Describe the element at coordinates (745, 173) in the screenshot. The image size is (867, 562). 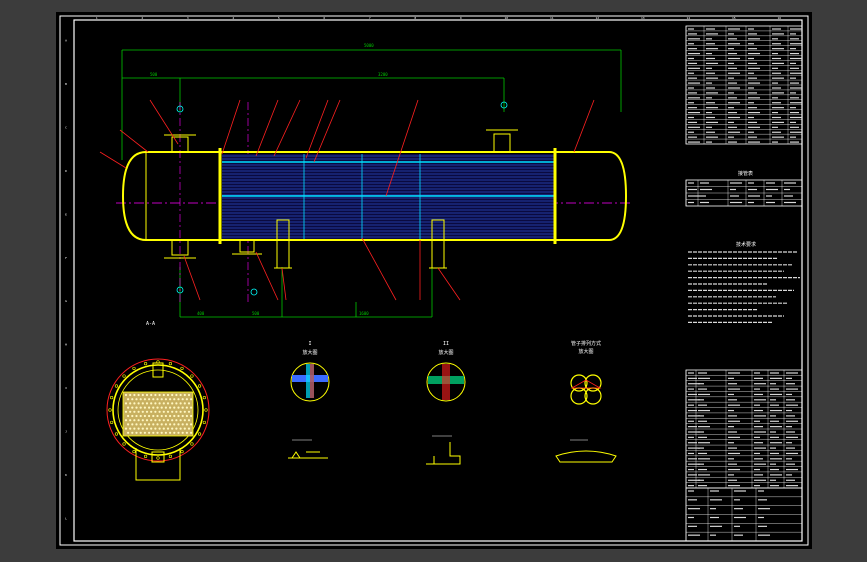
I see `nozzle-table-title: 接管表` at that location.